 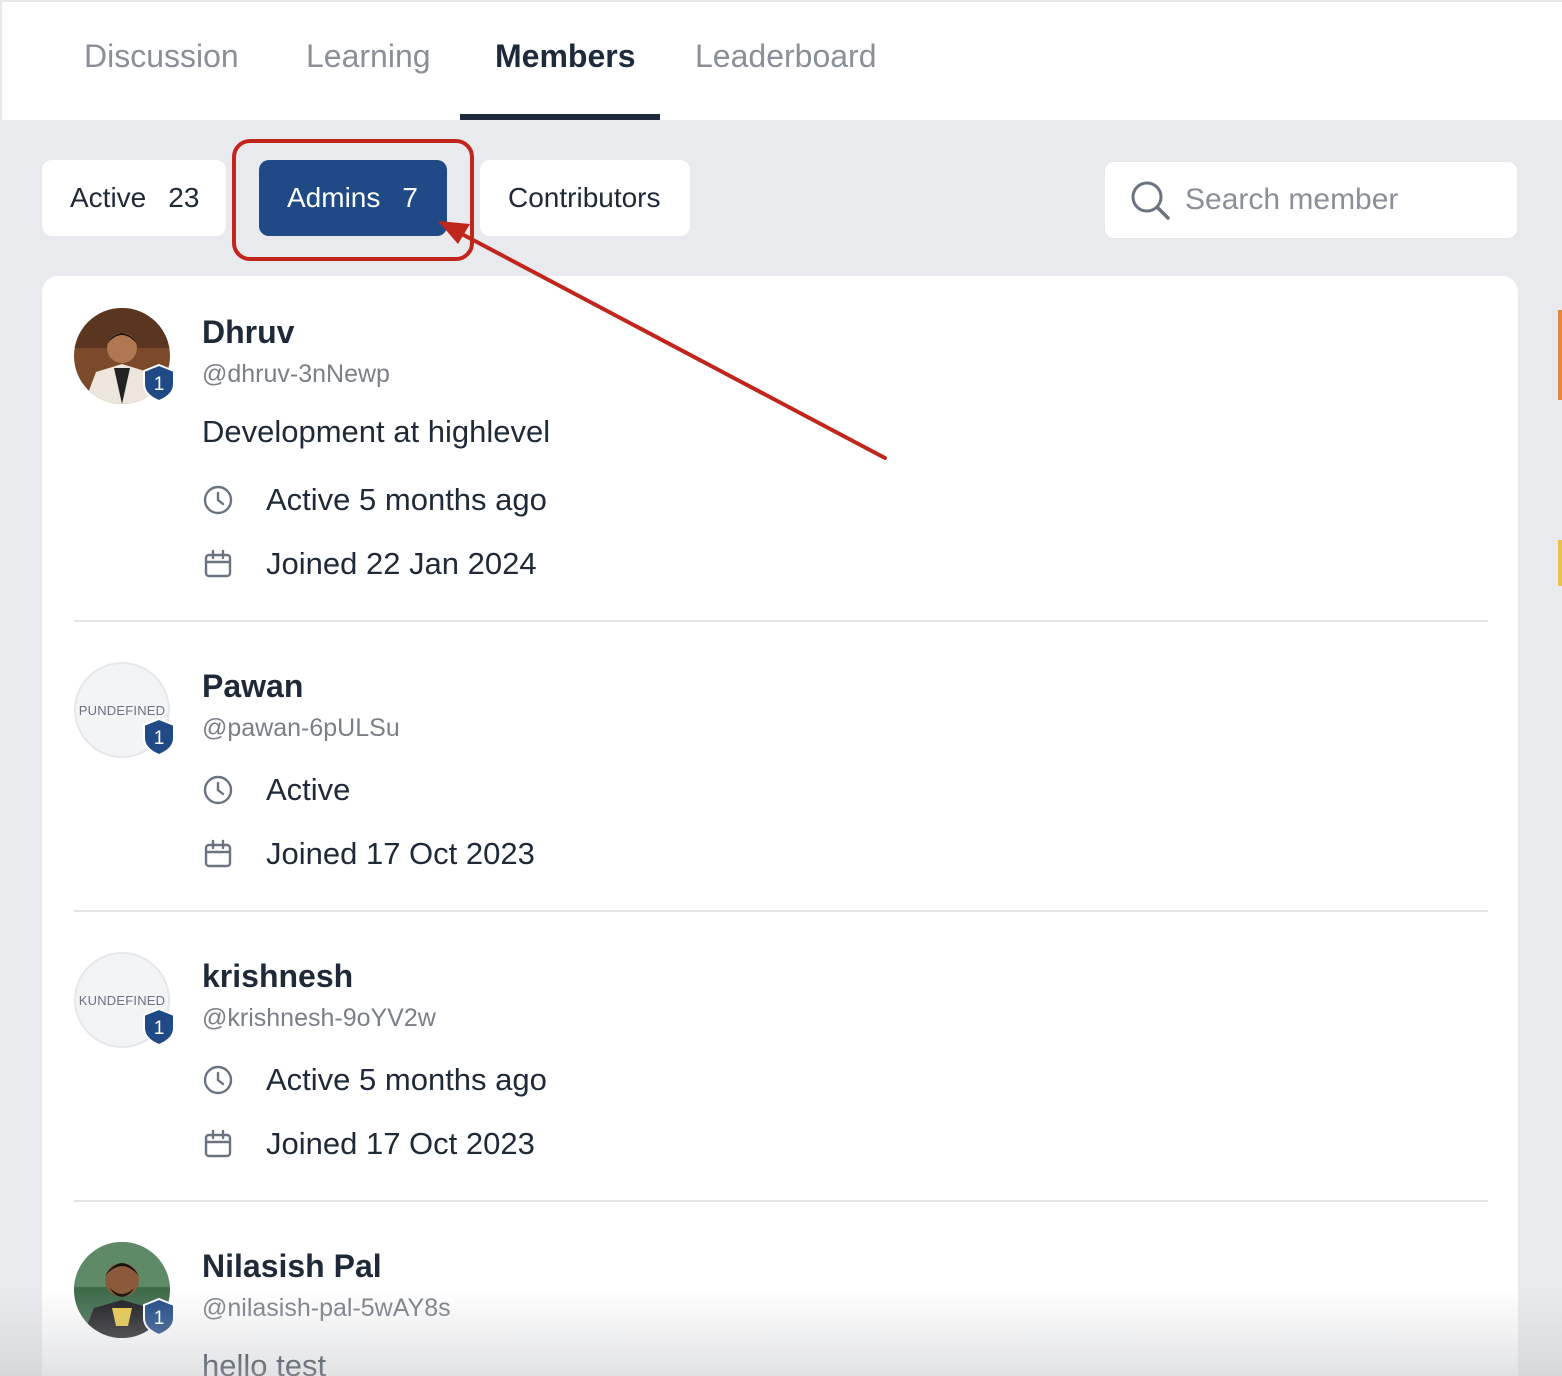 I want to click on search-box, so click(x=1311, y=200).